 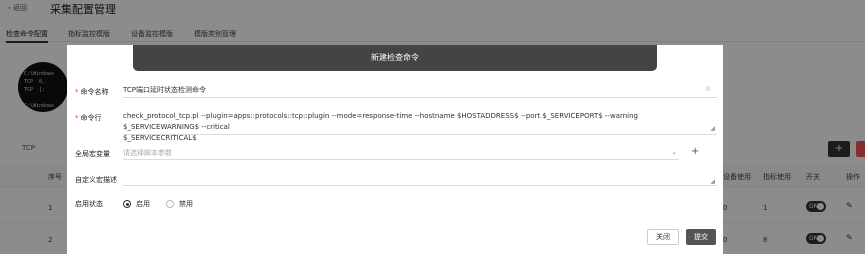 I want to click on field-label: * 命令名称, so click(x=92, y=92).